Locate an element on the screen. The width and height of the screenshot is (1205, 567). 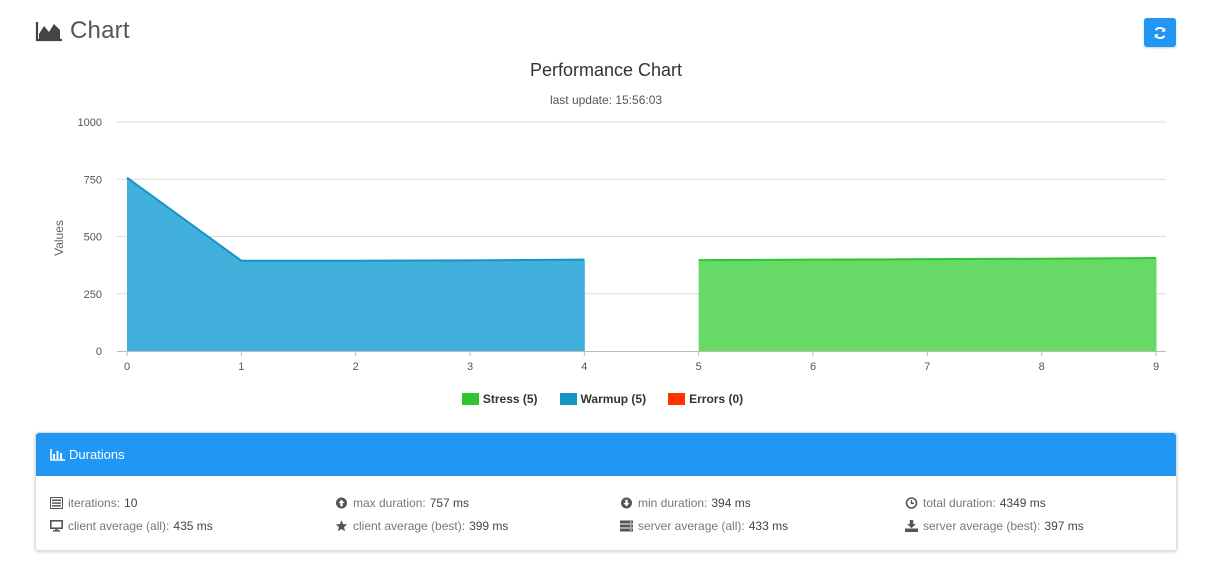
star-icon is located at coordinates (341, 526).